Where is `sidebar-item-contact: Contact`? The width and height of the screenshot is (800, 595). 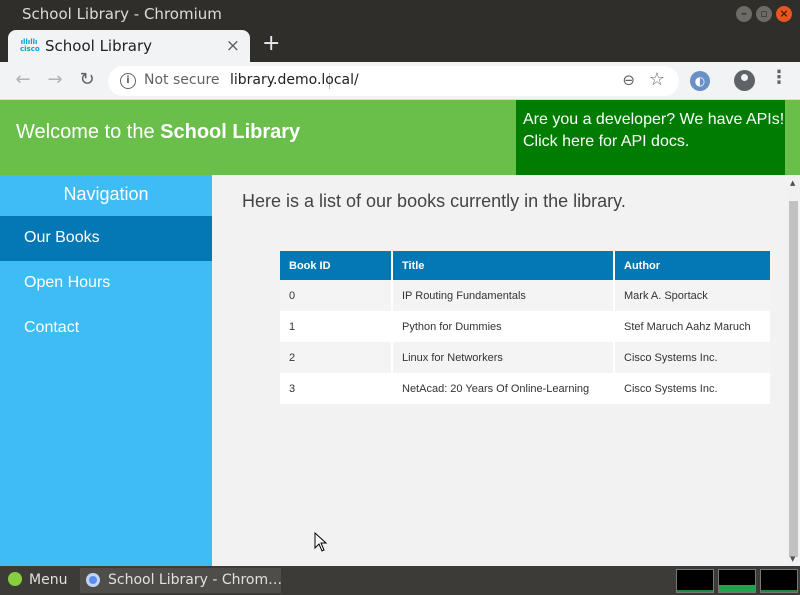 sidebar-item-contact: Contact is located at coordinates (106, 328).